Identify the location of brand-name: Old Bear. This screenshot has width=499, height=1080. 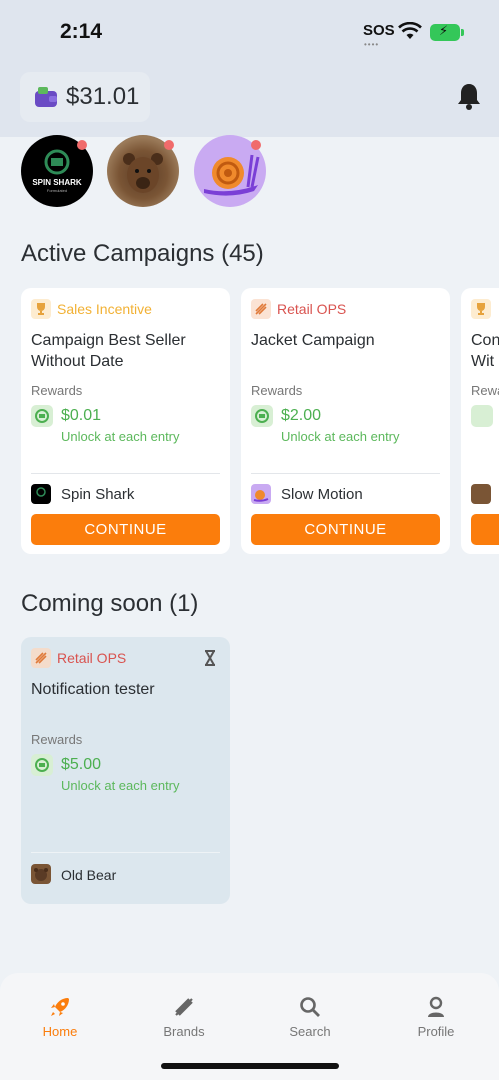
(89, 875).